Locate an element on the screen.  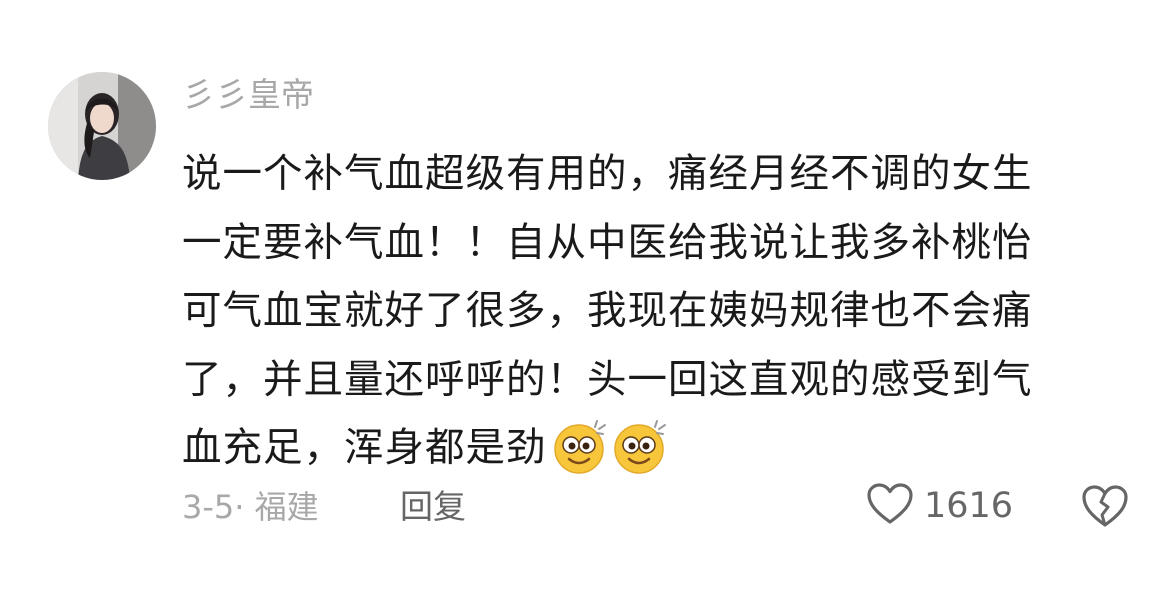
like-count: 1616 is located at coordinates (969, 506).